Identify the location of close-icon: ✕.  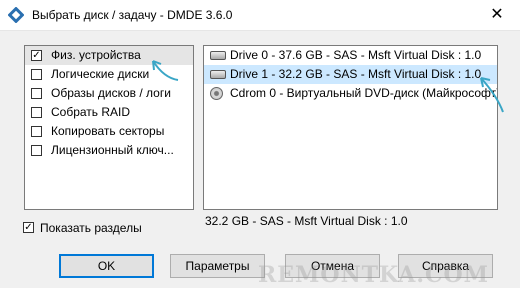
(497, 14).